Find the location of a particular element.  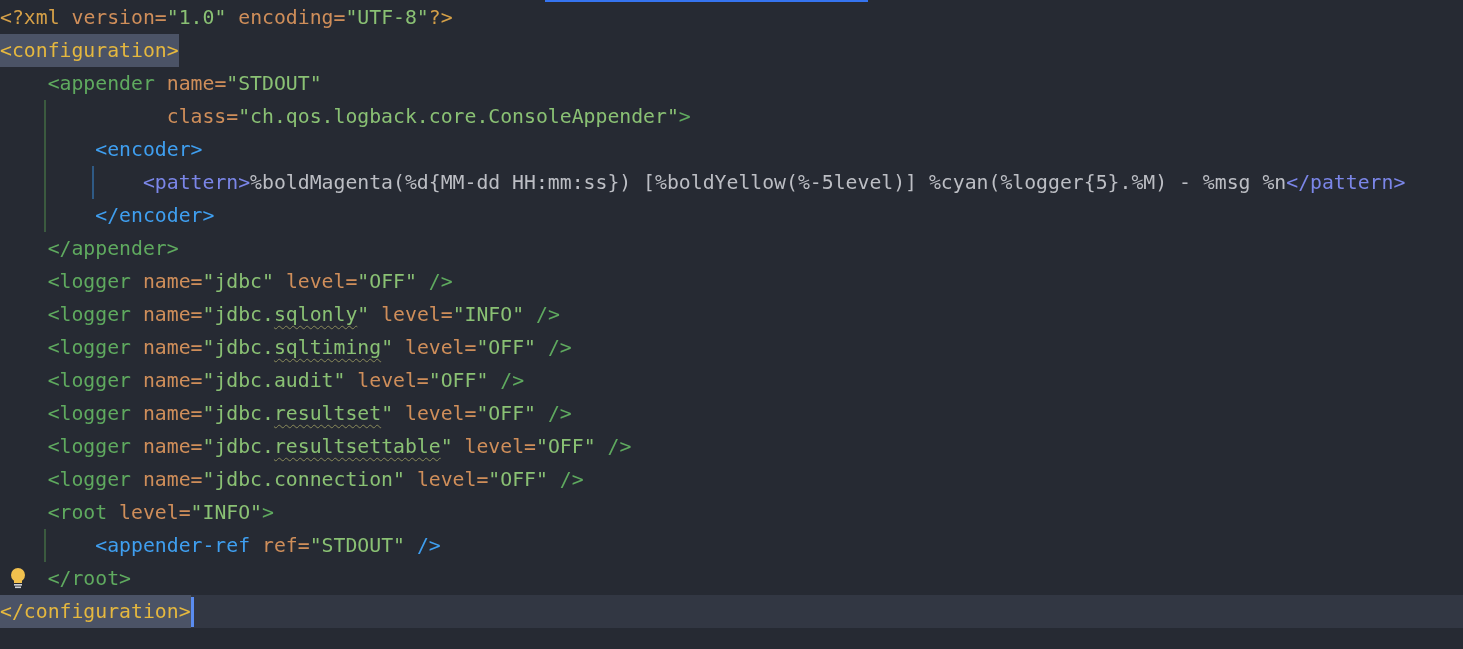

code-token: ref= is located at coordinates (286, 546).